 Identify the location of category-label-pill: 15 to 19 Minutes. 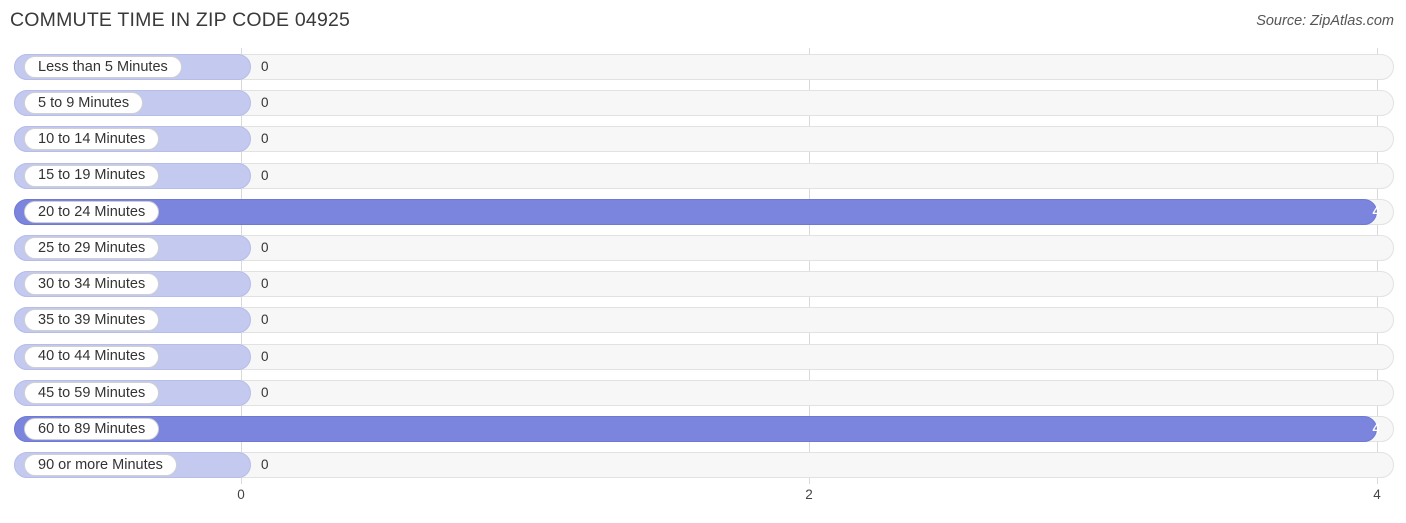
(92, 175).